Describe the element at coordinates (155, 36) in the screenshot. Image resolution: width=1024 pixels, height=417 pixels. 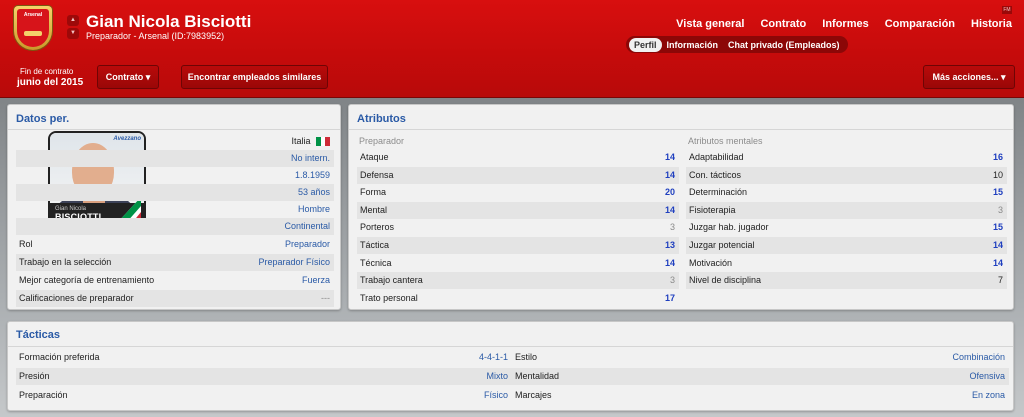
I see `page-subtitle: Preparador - Arsenal (ID:7983952)` at that location.